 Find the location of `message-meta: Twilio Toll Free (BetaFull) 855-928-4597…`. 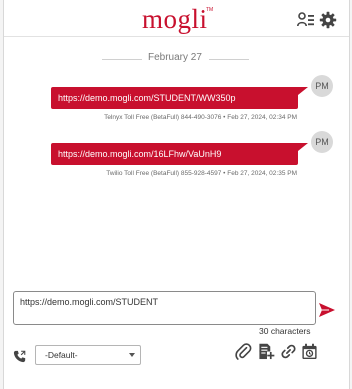

message-meta: Twilio Toll Free (BetaFull) 855-928-4597… is located at coordinates (201, 173).